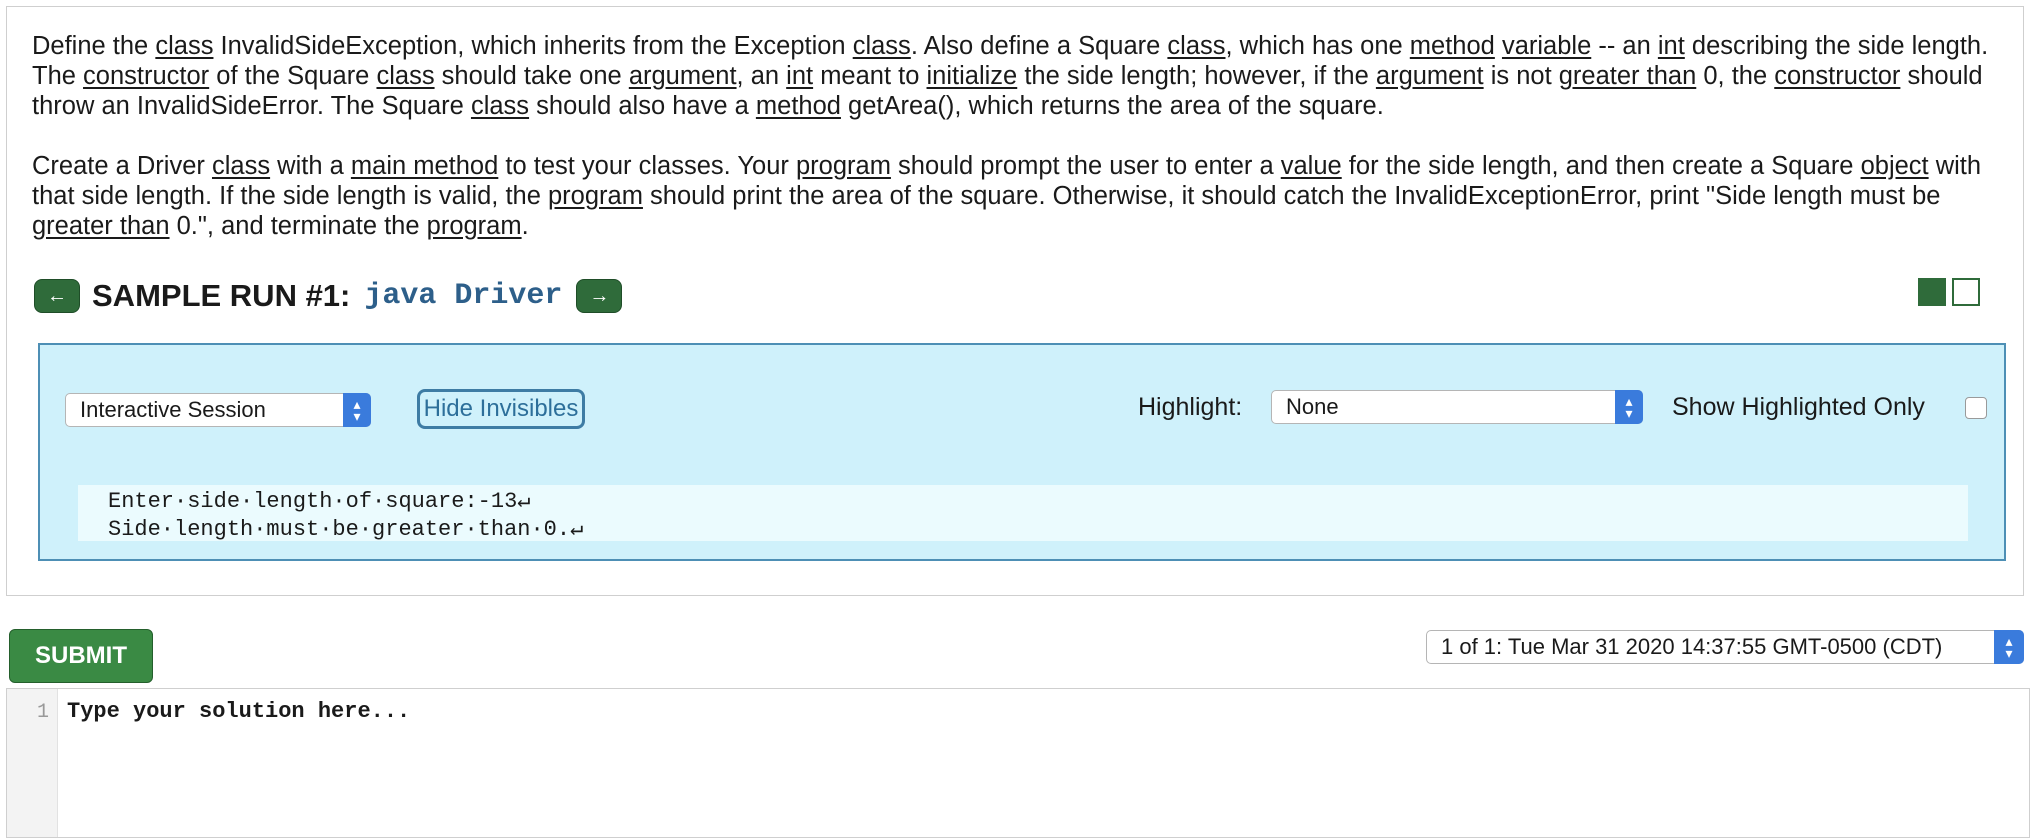  Describe the element at coordinates (319, 501) in the screenshot. I see `output-line: Enter·side·length·of·square:-13↵` at that location.